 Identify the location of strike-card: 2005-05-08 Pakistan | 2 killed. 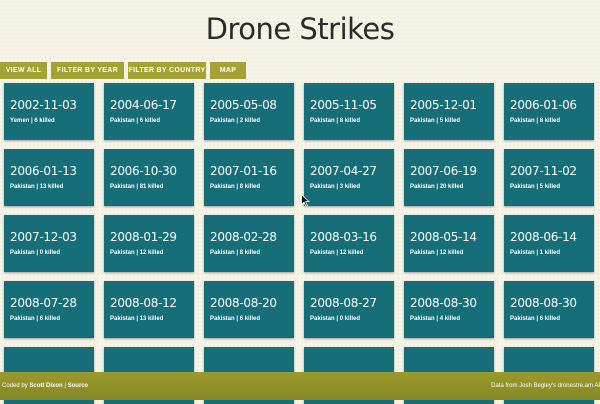
(249, 111).